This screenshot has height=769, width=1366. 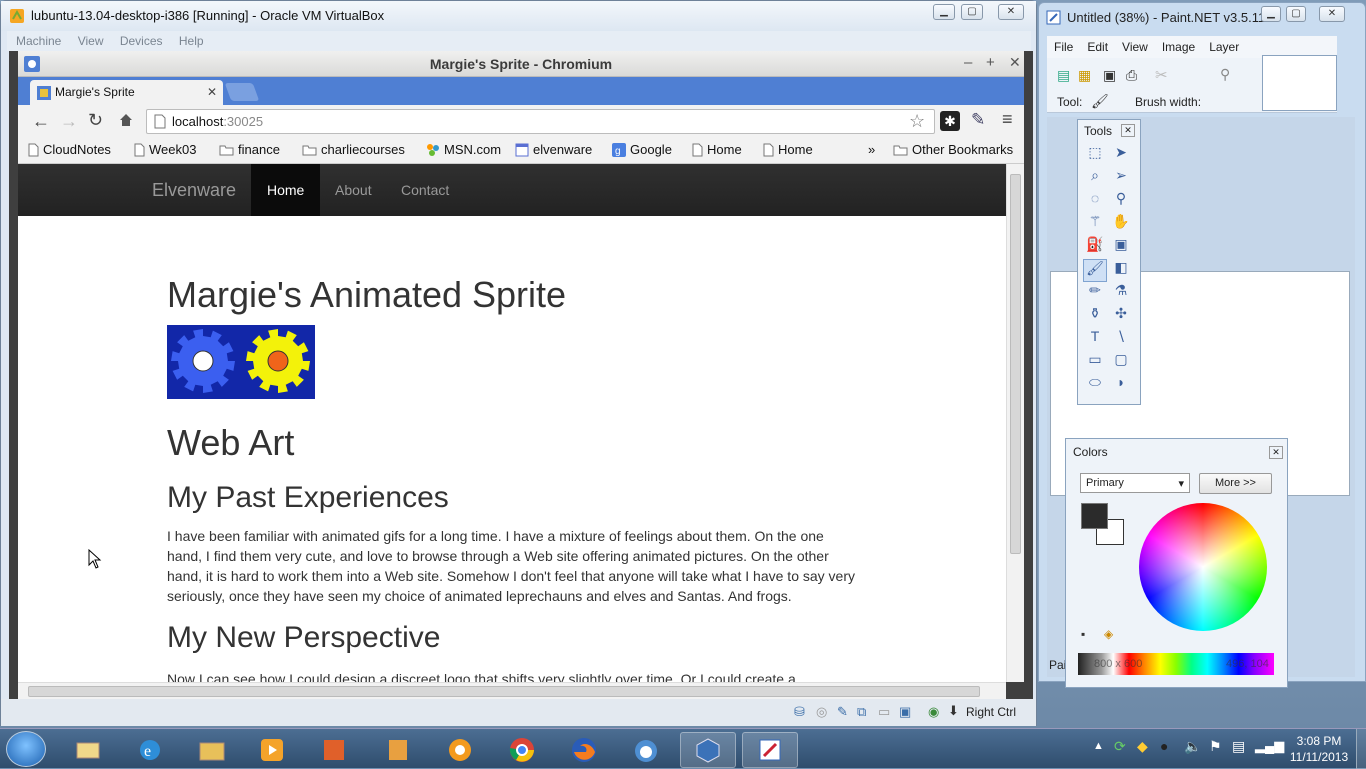 What do you see at coordinates (1121, 155) in the screenshot?
I see `move-selection-tool-icon: ➤` at bounding box center [1121, 155].